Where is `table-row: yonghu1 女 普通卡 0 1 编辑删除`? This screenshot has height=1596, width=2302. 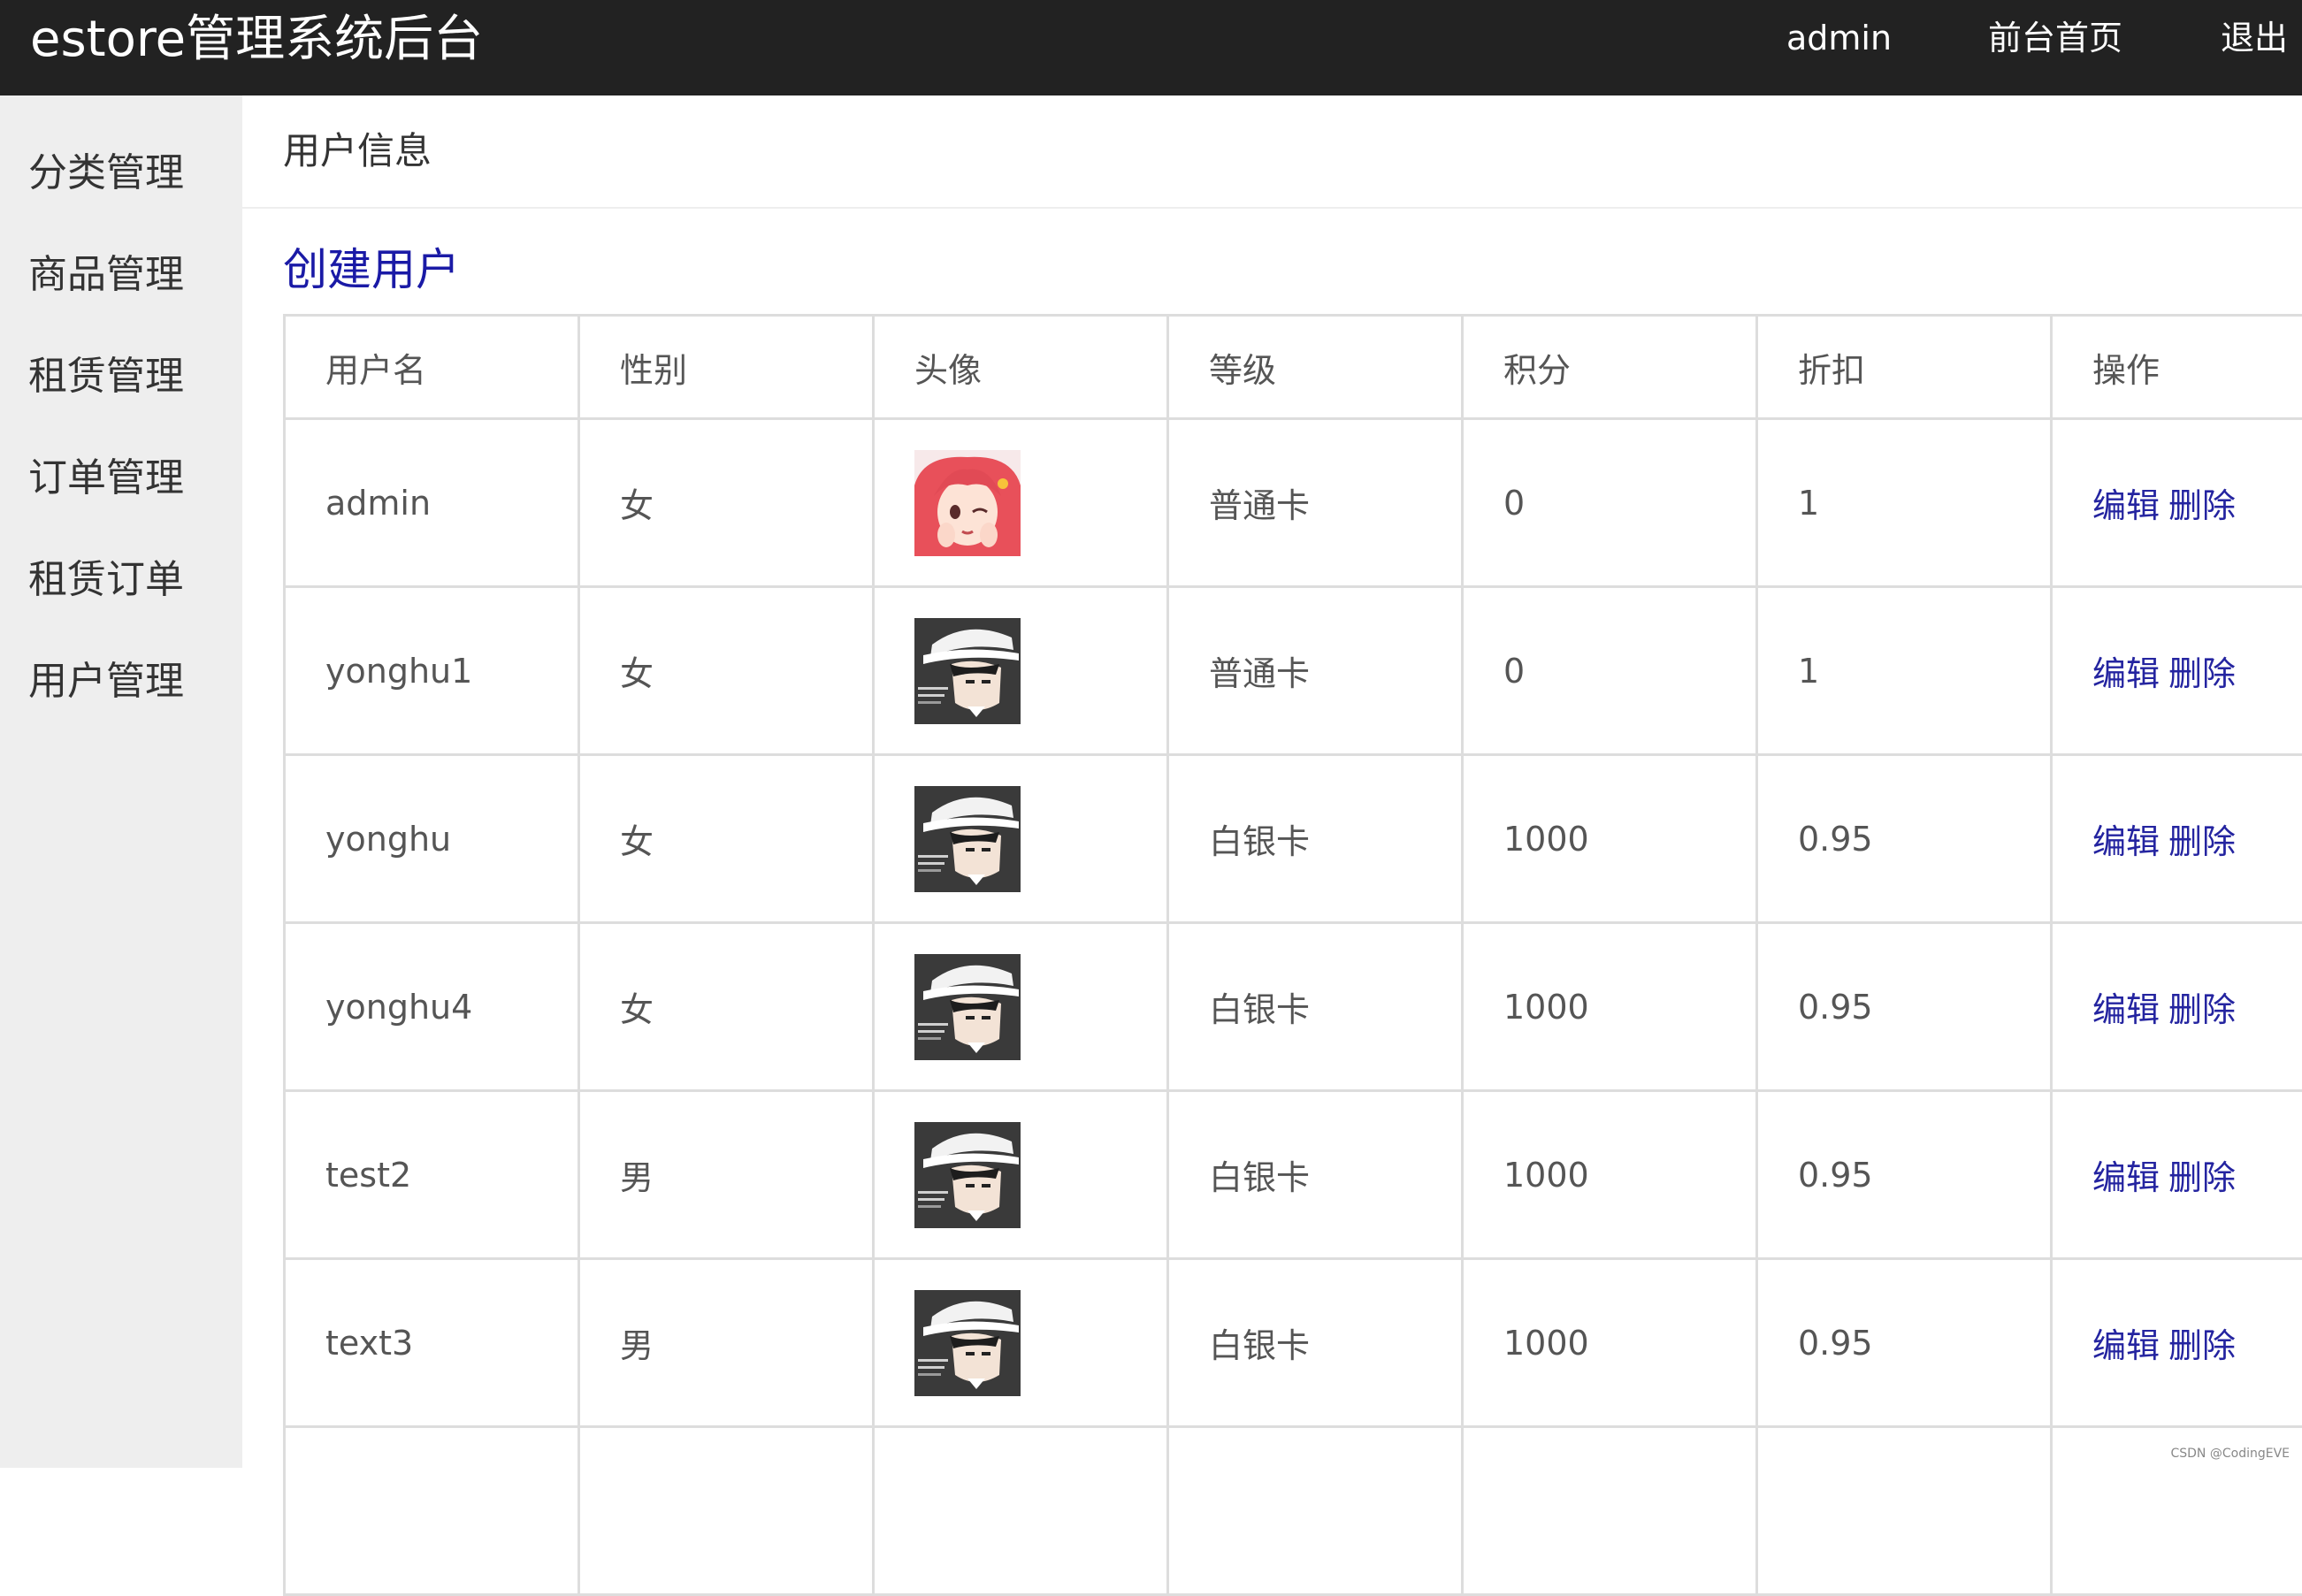 table-row: yonghu1 女 普通卡 0 1 编辑删除 is located at coordinates (1294, 671).